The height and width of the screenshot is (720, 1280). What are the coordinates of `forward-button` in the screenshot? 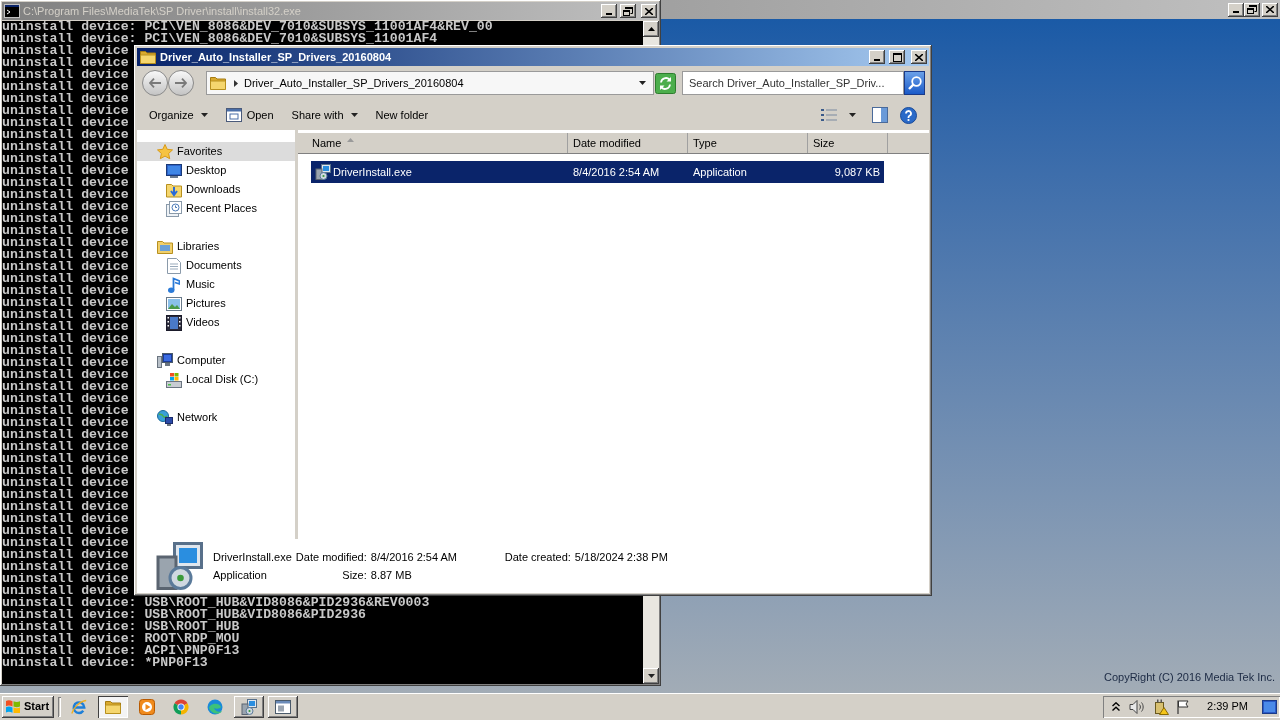 It's located at (181, 83).